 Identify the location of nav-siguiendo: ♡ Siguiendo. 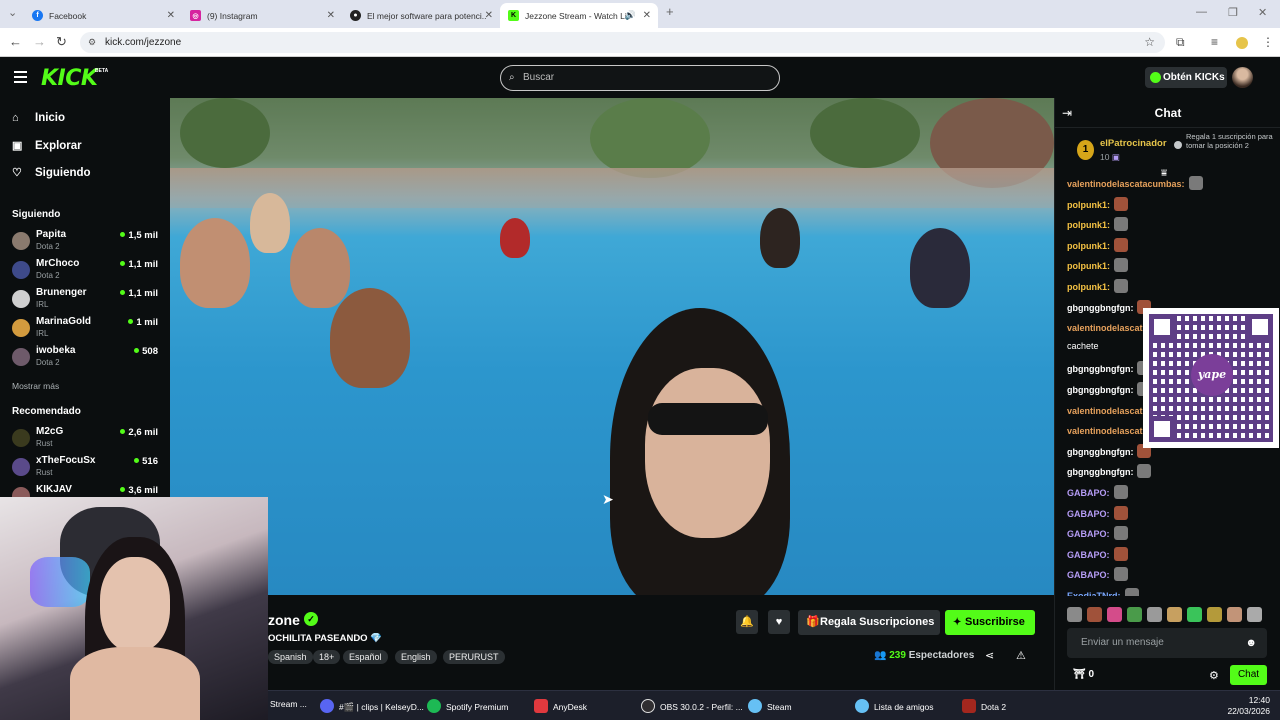
(51, 173).